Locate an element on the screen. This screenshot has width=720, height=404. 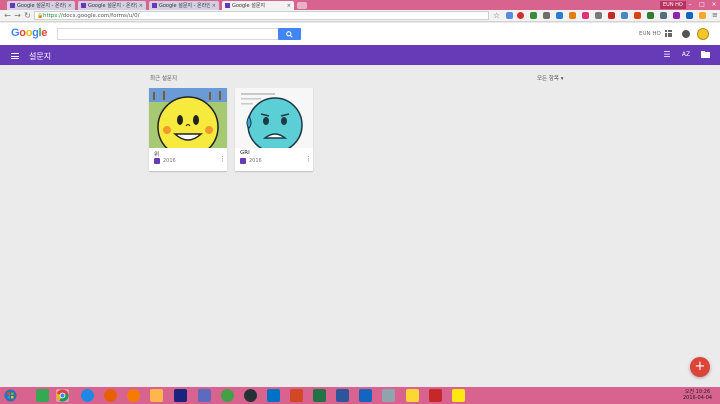
blue-sweating-face-image is located at coordinates (274, 118).